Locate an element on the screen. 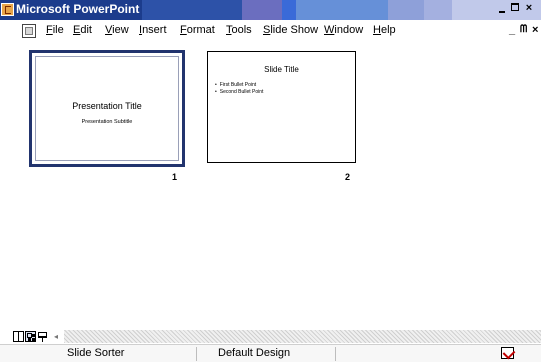 The height and width of the screenshot is (362, 541). scroll-left-arrow-icon: ◂ is located at coordinates (56, 336).